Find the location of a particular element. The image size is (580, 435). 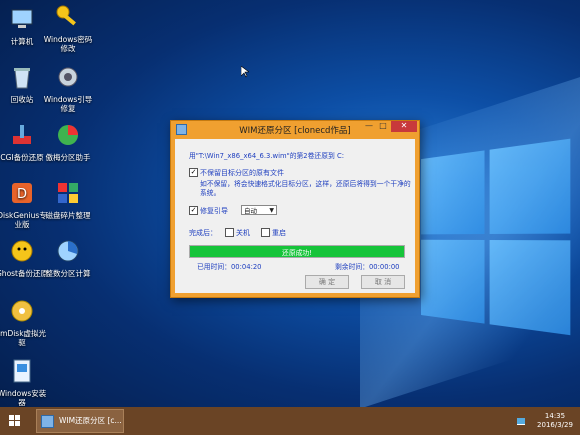

desktop-icon-partition-assistant: 傲梅分区助手 is located at coordinates (68, 142).